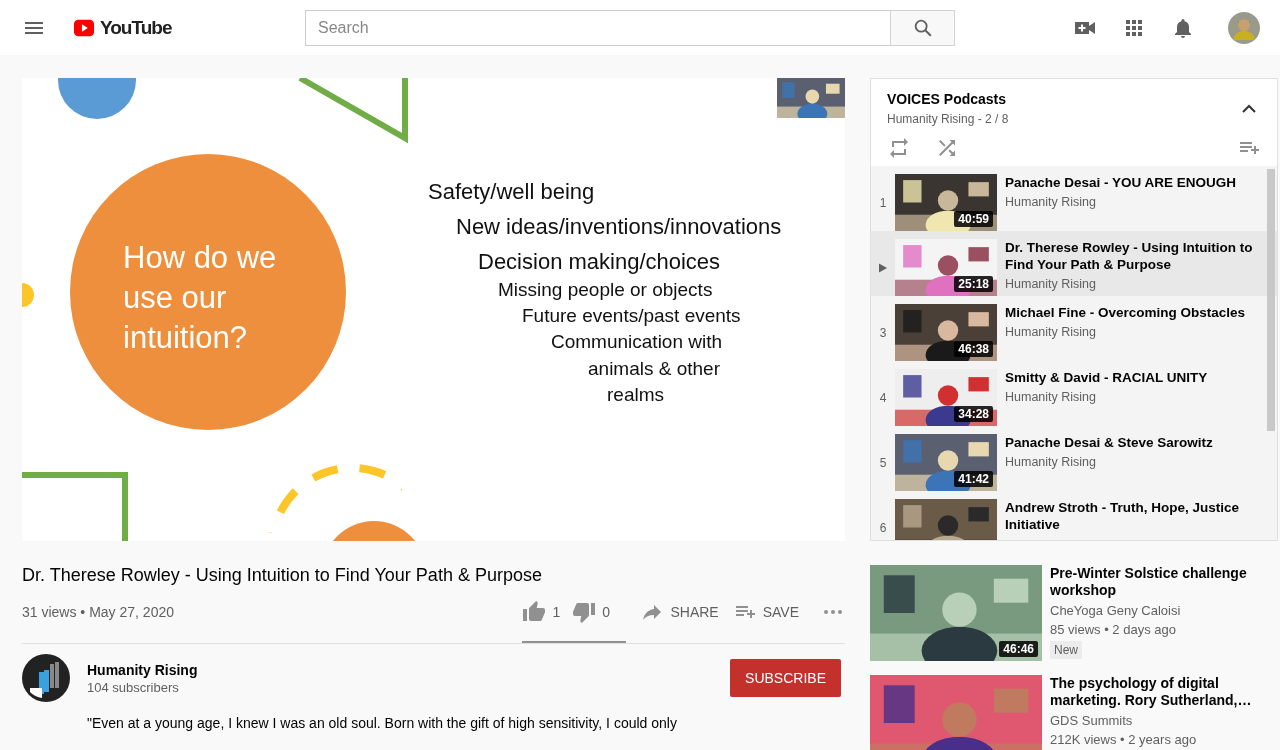 Image resolution: width=1280 pixels, height=750 pixels. I want to click on dislike-button: 0, so click(591, 612).